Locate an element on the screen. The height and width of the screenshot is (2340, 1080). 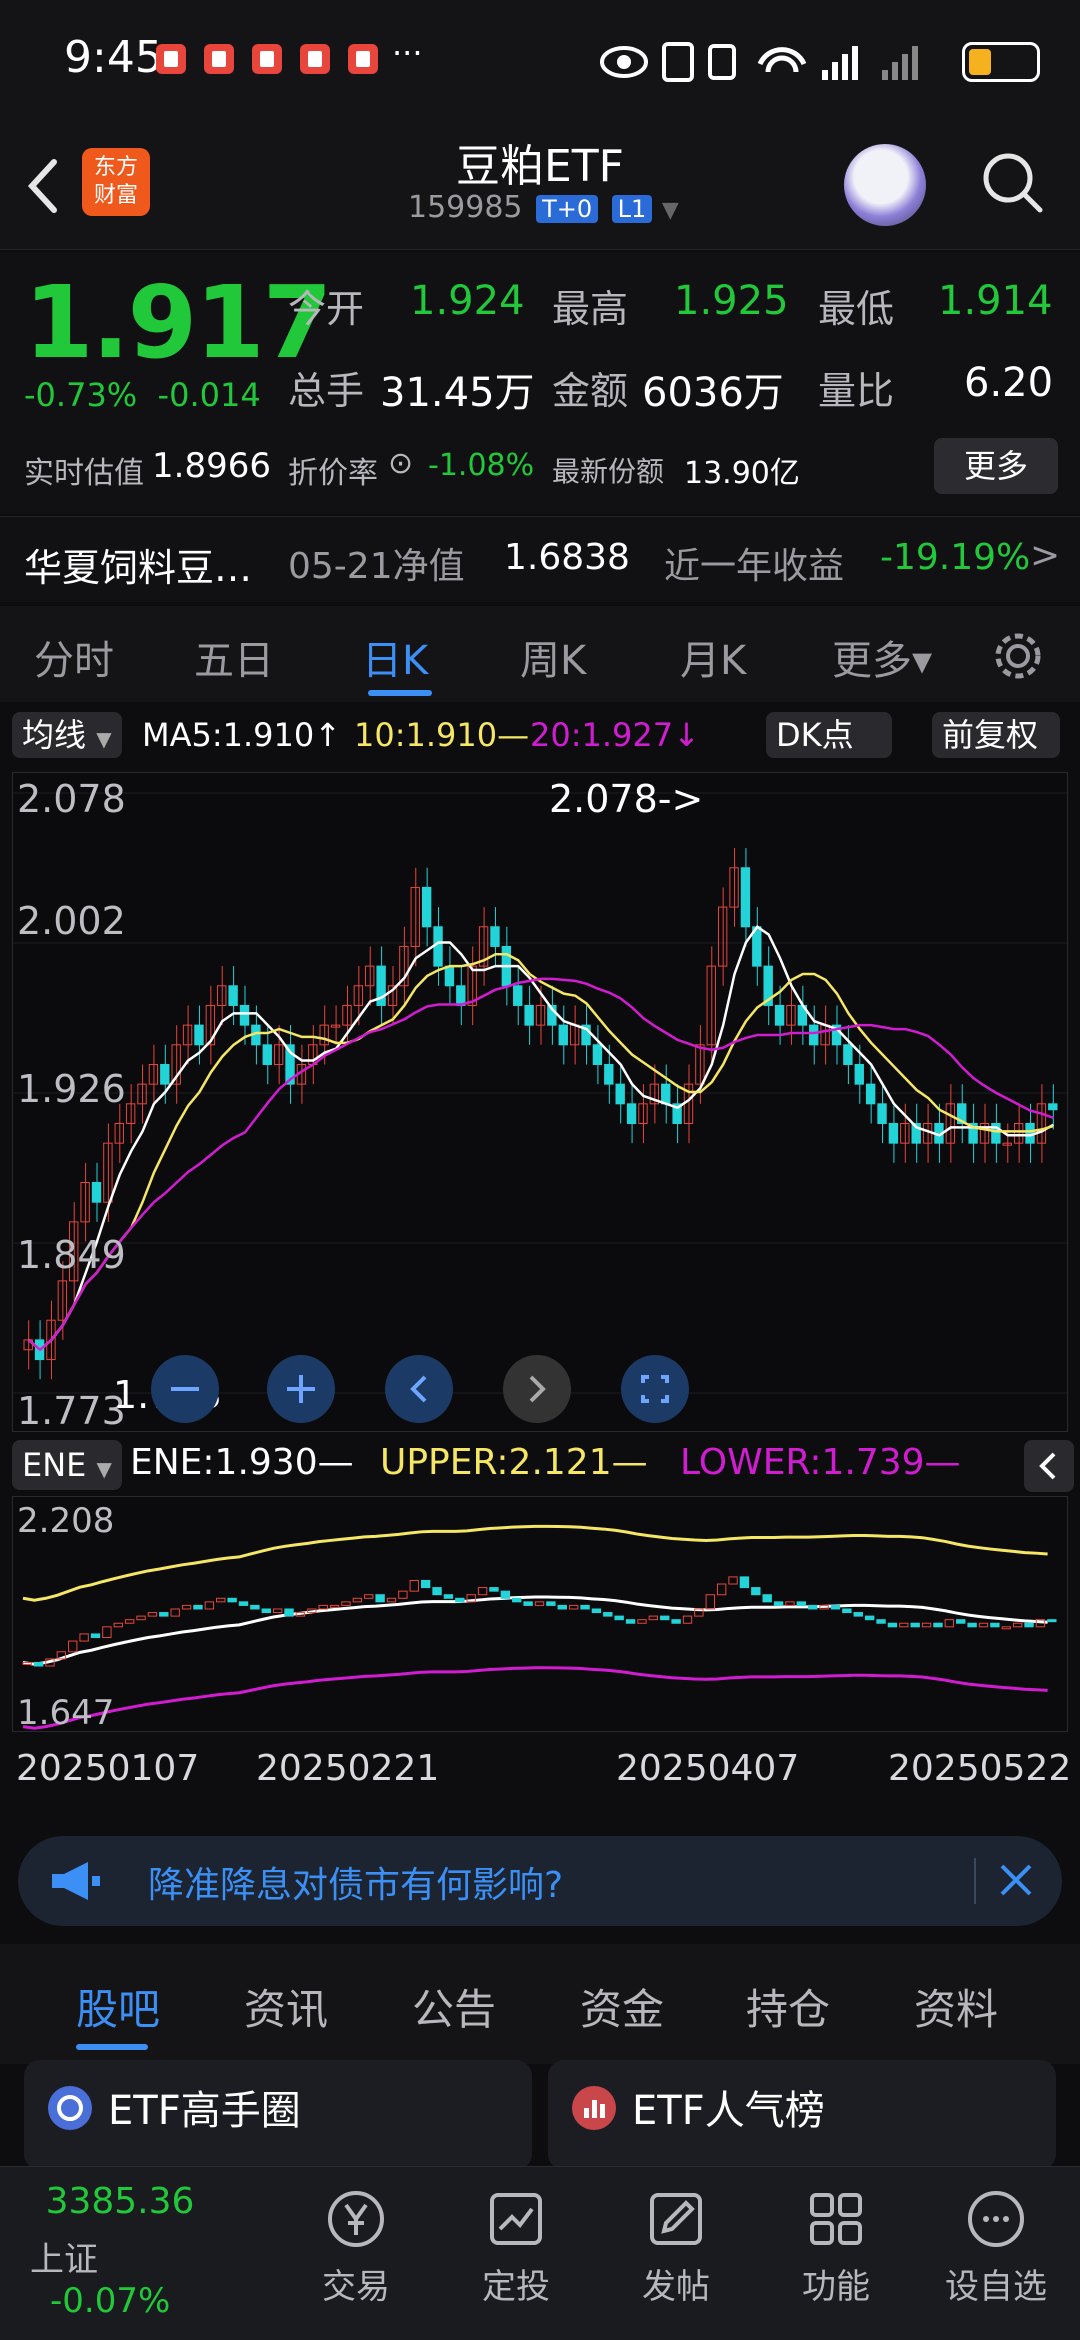
dropdown-icon: ▼ is located at coordinates (670, 210).